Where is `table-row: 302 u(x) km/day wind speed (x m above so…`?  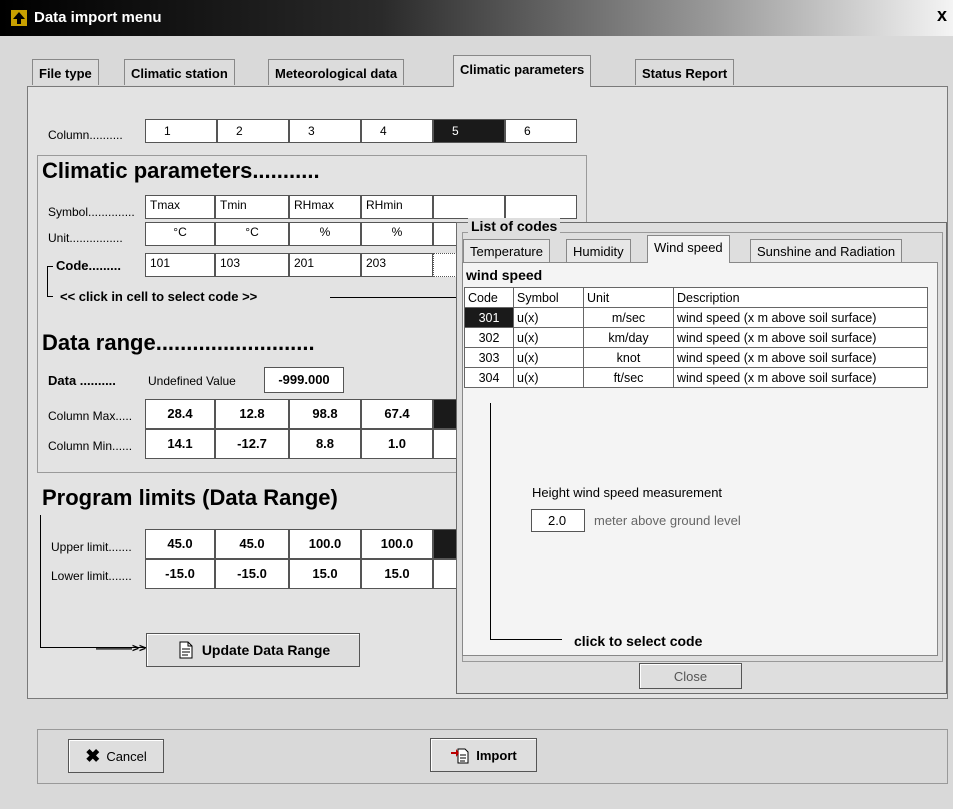 table-row: 302 u(x) km/day wind speed (x m above so… is located at coordinates (696, 337).